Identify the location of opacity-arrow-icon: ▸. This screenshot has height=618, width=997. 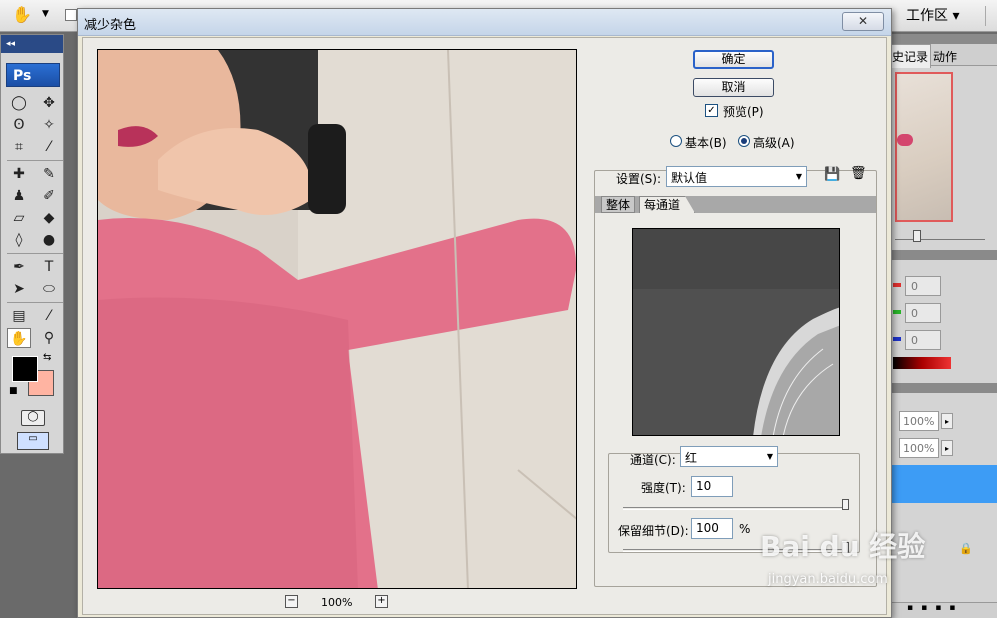
(947, 421).